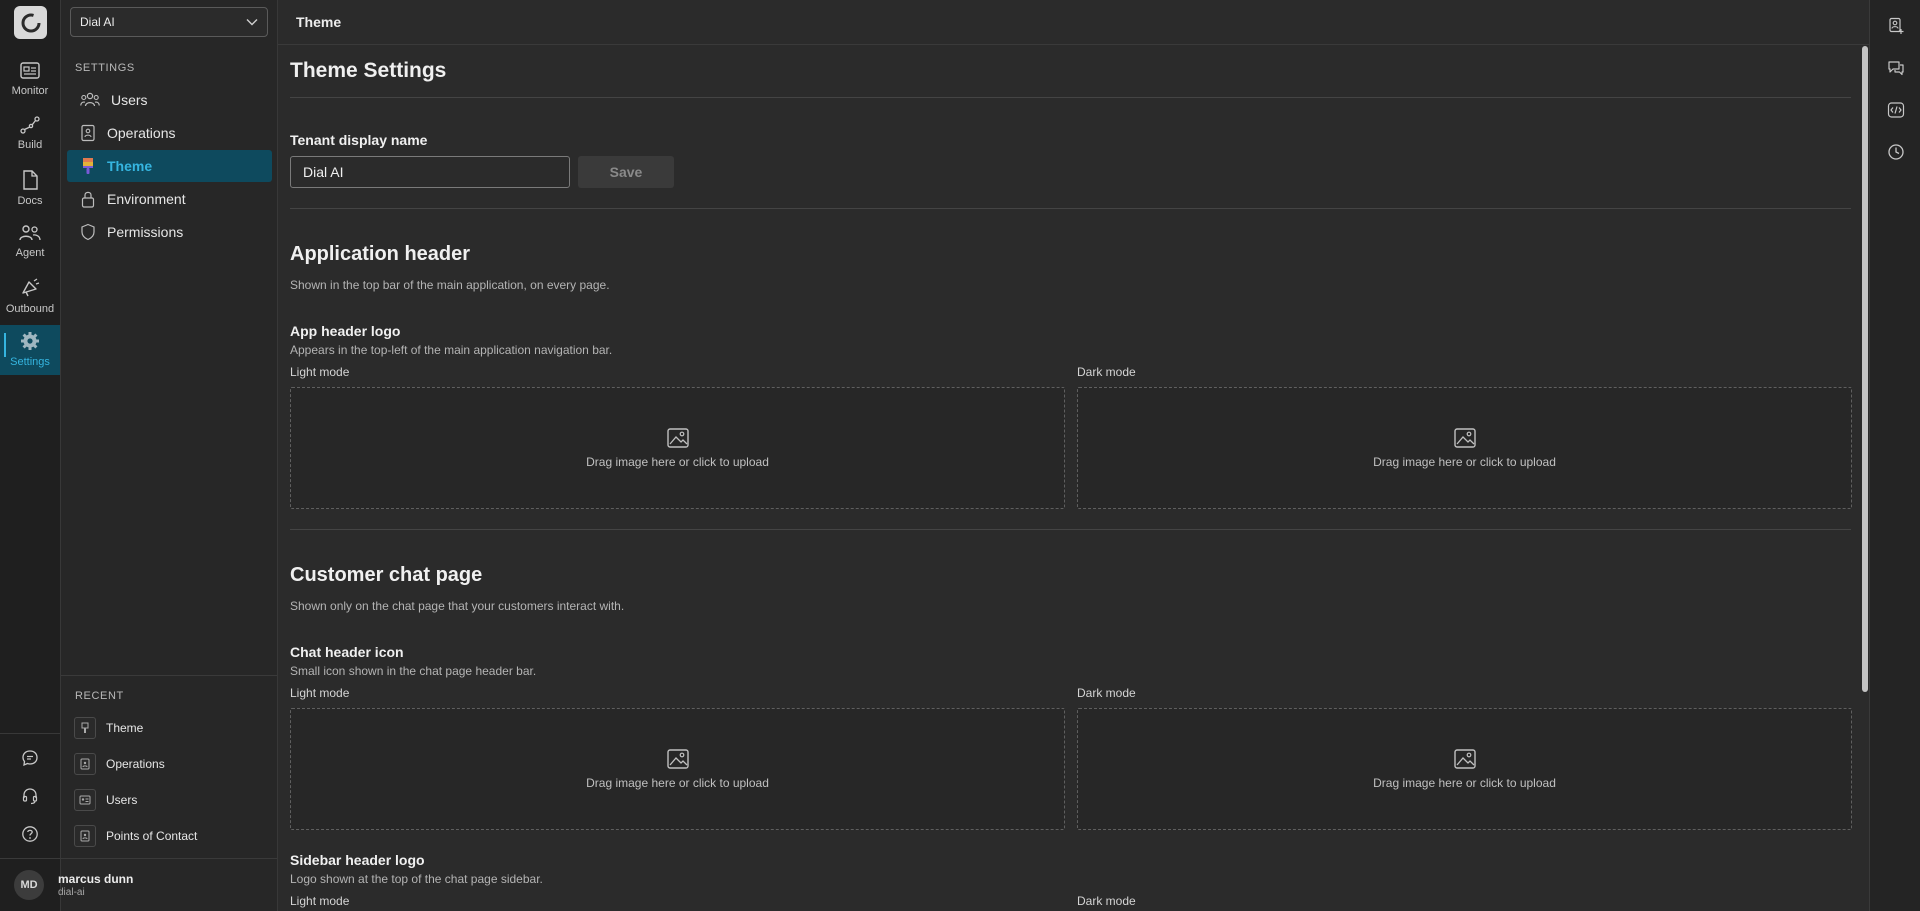 The image size is (1920, 911). I want to click on page-header: Theme, so click(1073, 22).